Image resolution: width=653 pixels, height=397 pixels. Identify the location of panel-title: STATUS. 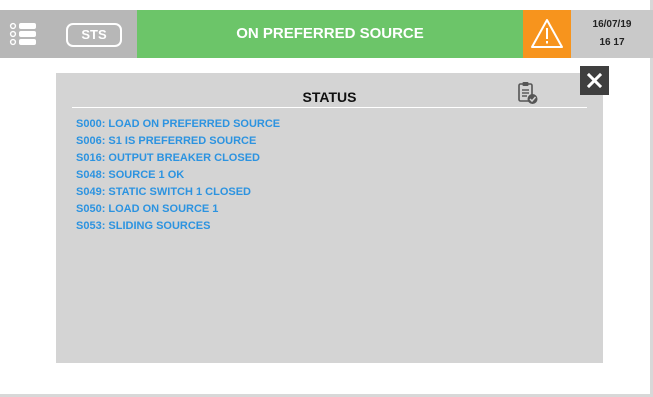
(329, 97).